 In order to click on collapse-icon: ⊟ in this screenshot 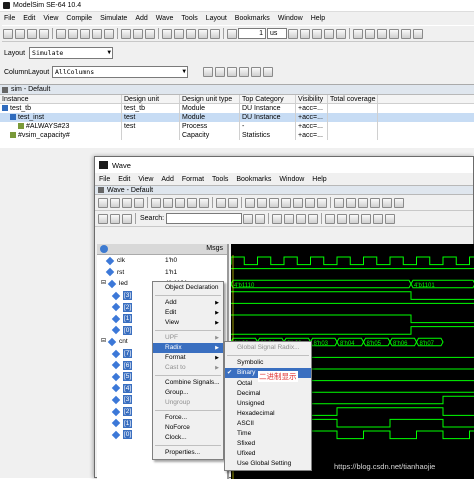, I will do `click(103, 341)`.